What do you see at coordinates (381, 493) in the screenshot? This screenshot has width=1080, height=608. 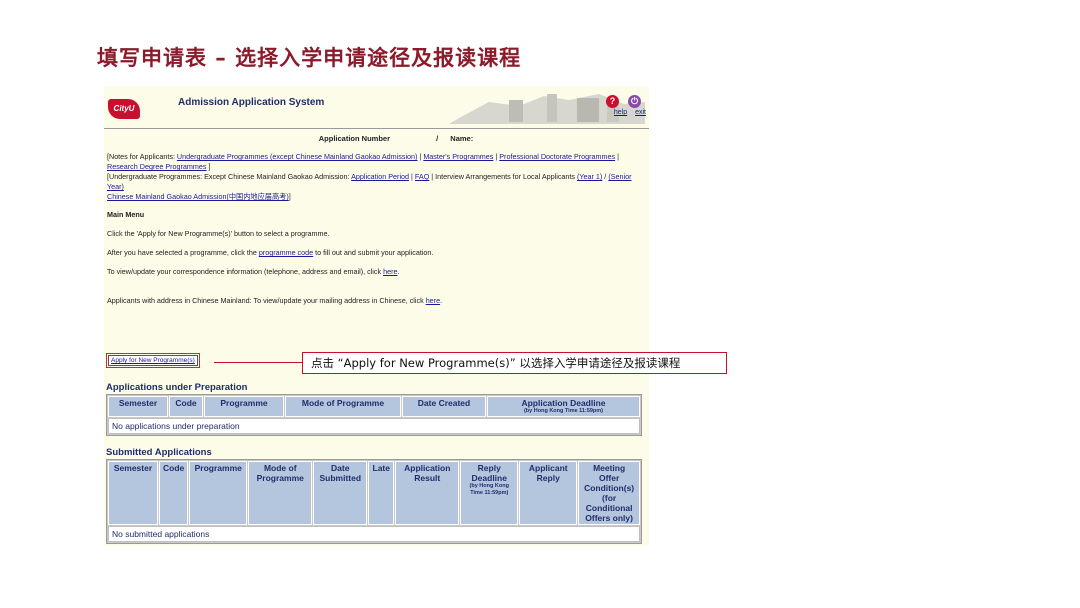 I see `col-late: Late` at bounding box center [381, 493].